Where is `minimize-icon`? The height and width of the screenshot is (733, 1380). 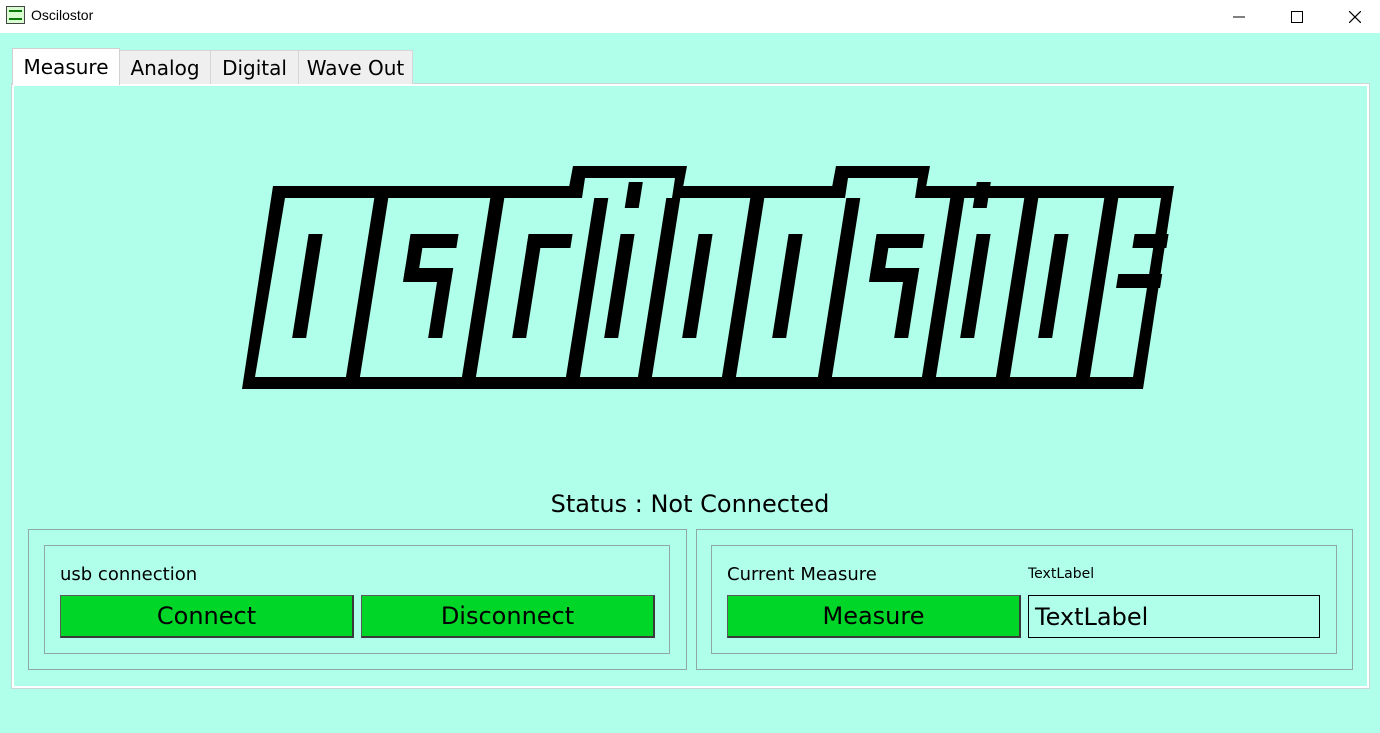
minimize-icon is located at coordinates (1239, 16).